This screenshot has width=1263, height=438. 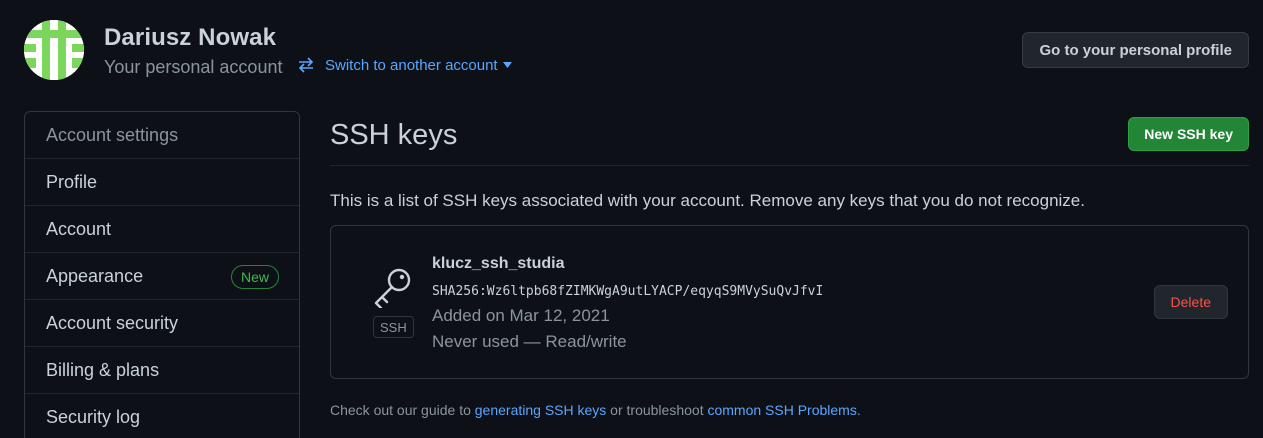 I want to click on common-ssh-problems-link: common SSH Problems, so click(x=781, y=410).